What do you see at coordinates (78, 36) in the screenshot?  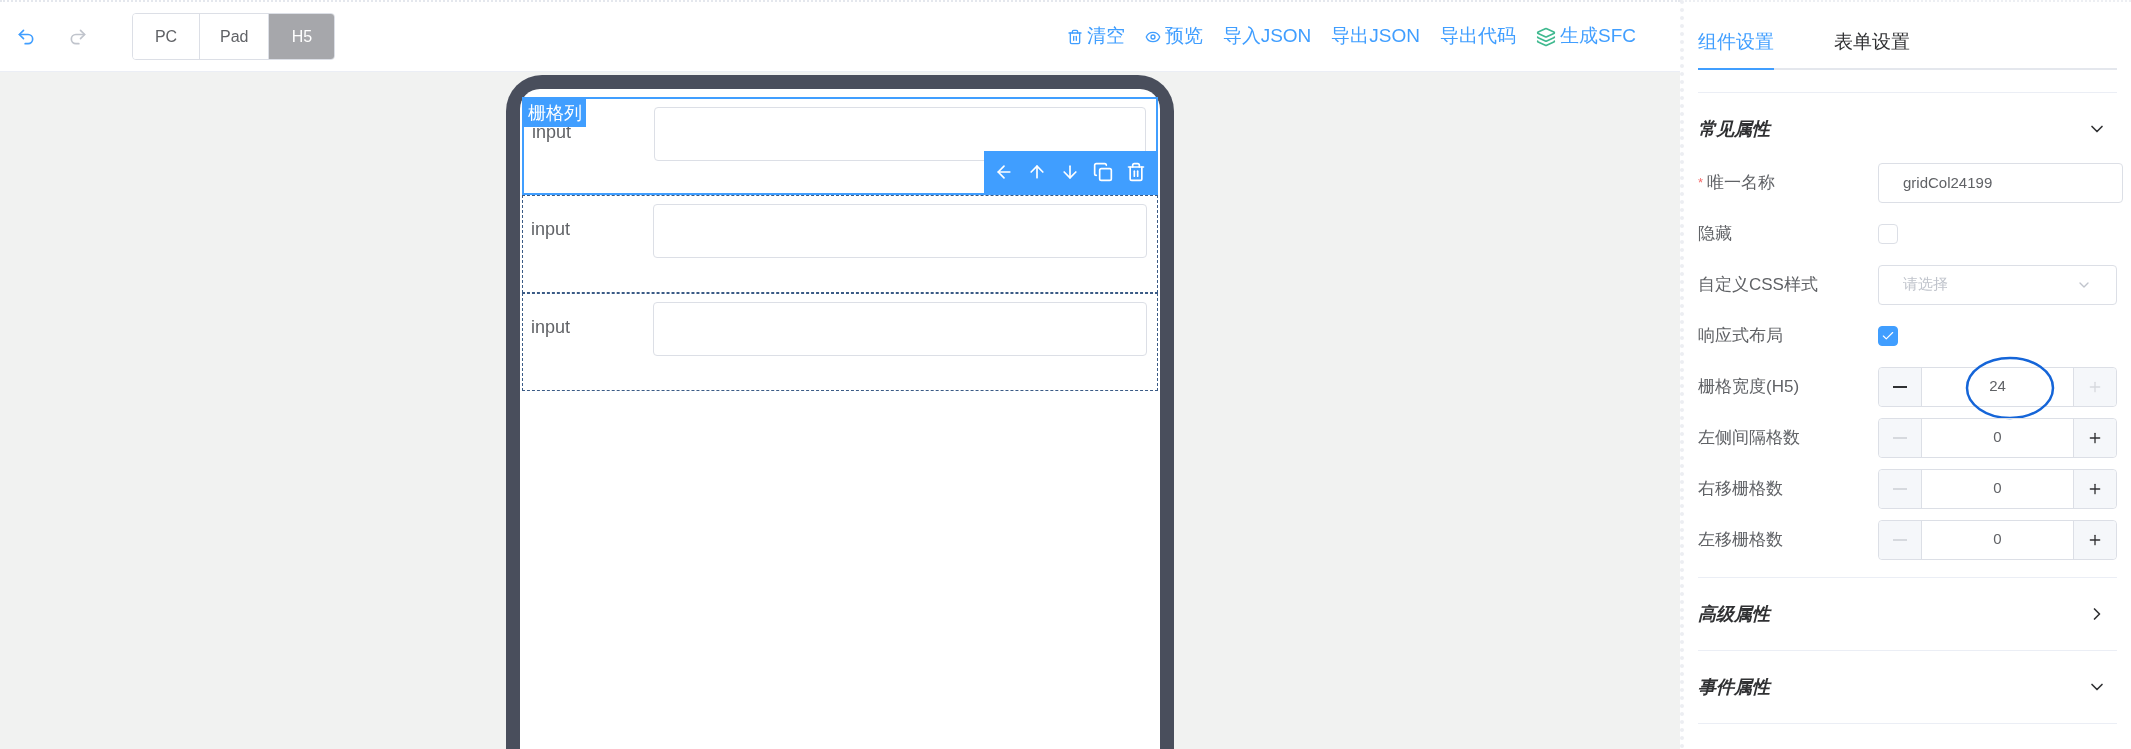 I see `redo-icon` at bounding box center [78, 36].